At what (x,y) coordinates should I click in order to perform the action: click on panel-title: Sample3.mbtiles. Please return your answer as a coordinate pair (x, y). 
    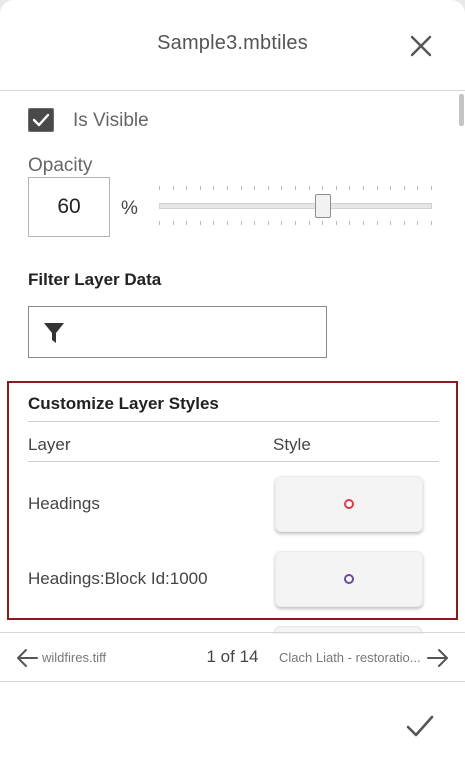
    Looking at the image, I should click on (232, 43).